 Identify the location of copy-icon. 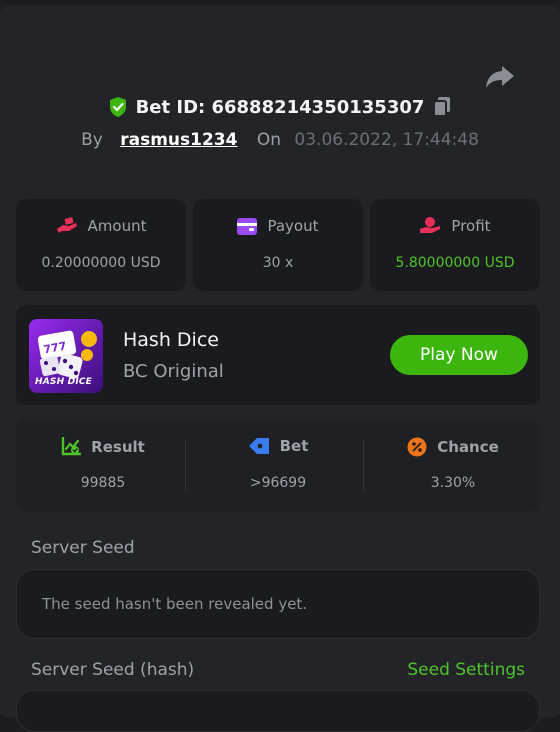
(442, 107).